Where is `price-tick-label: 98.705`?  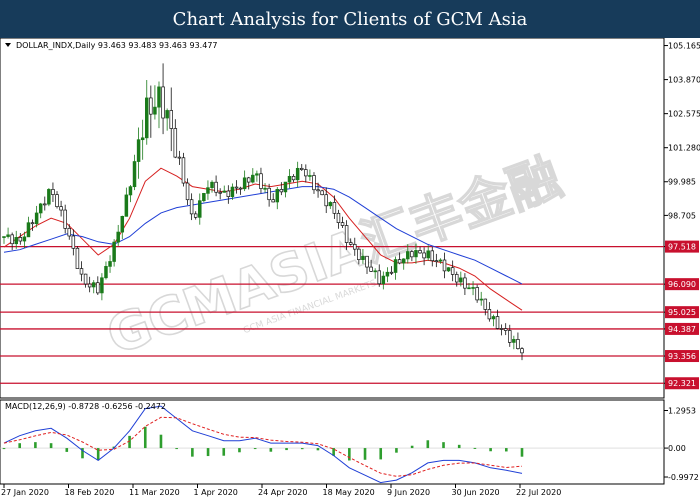 price-tick-label: 98.705 is located at coordinates (682, 215).